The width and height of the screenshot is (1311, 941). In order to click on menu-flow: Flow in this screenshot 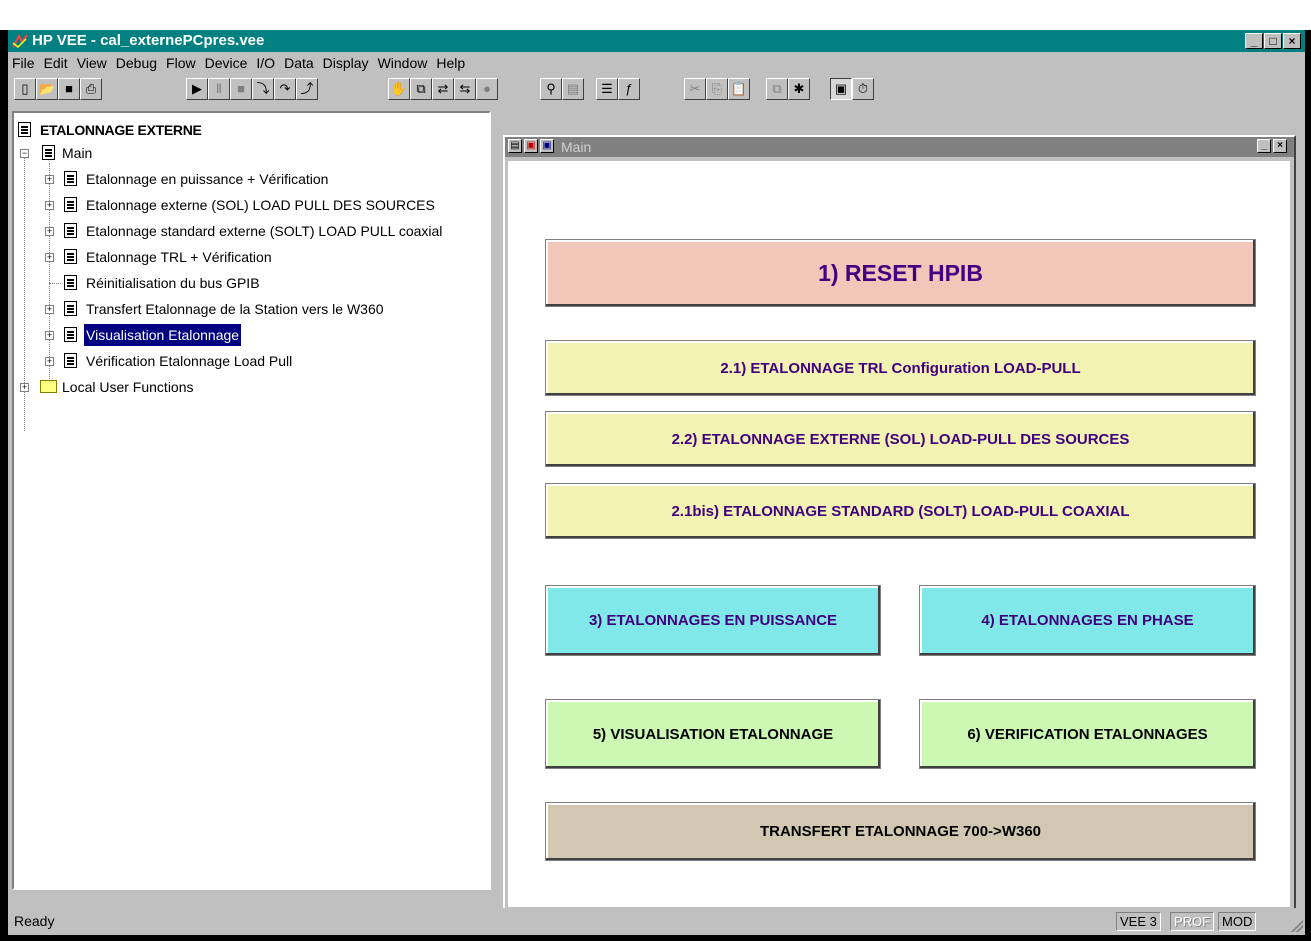, I will do `click(181, 63)`.